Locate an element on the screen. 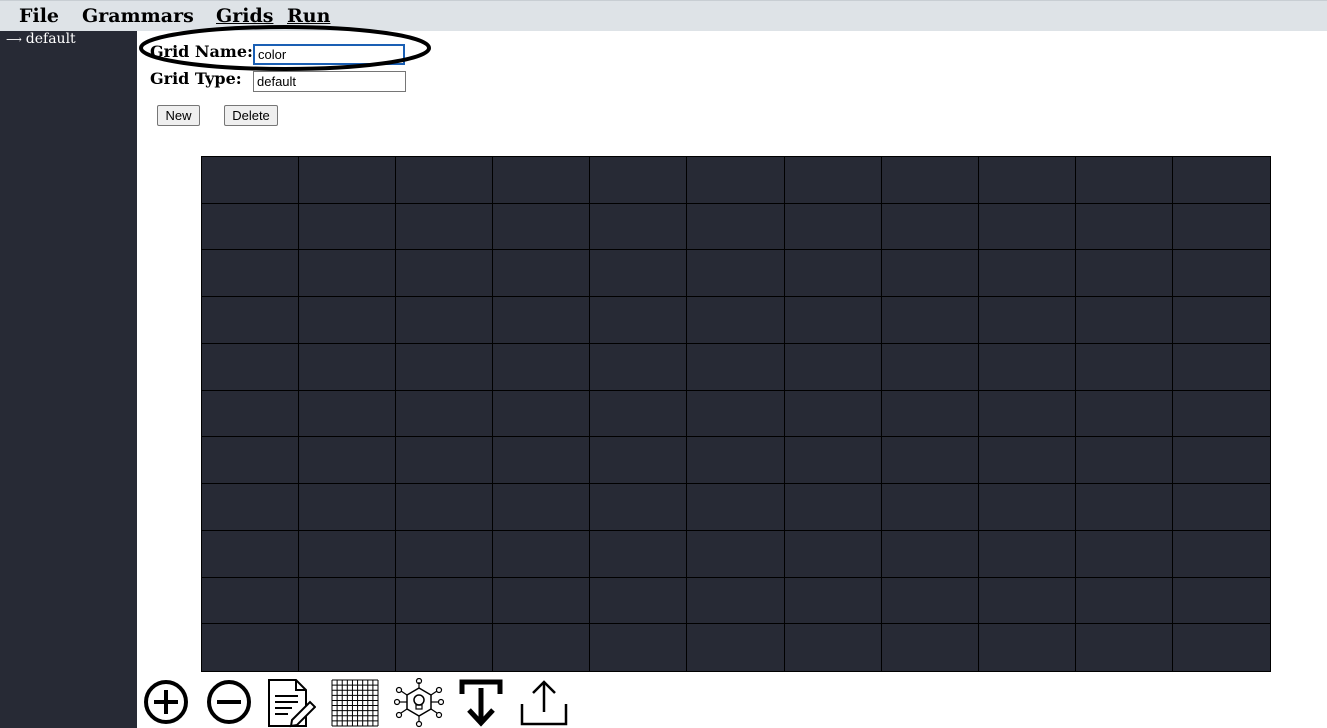 The image size is (1327, 728). grid-name-input is located at coordinates (329, 54).